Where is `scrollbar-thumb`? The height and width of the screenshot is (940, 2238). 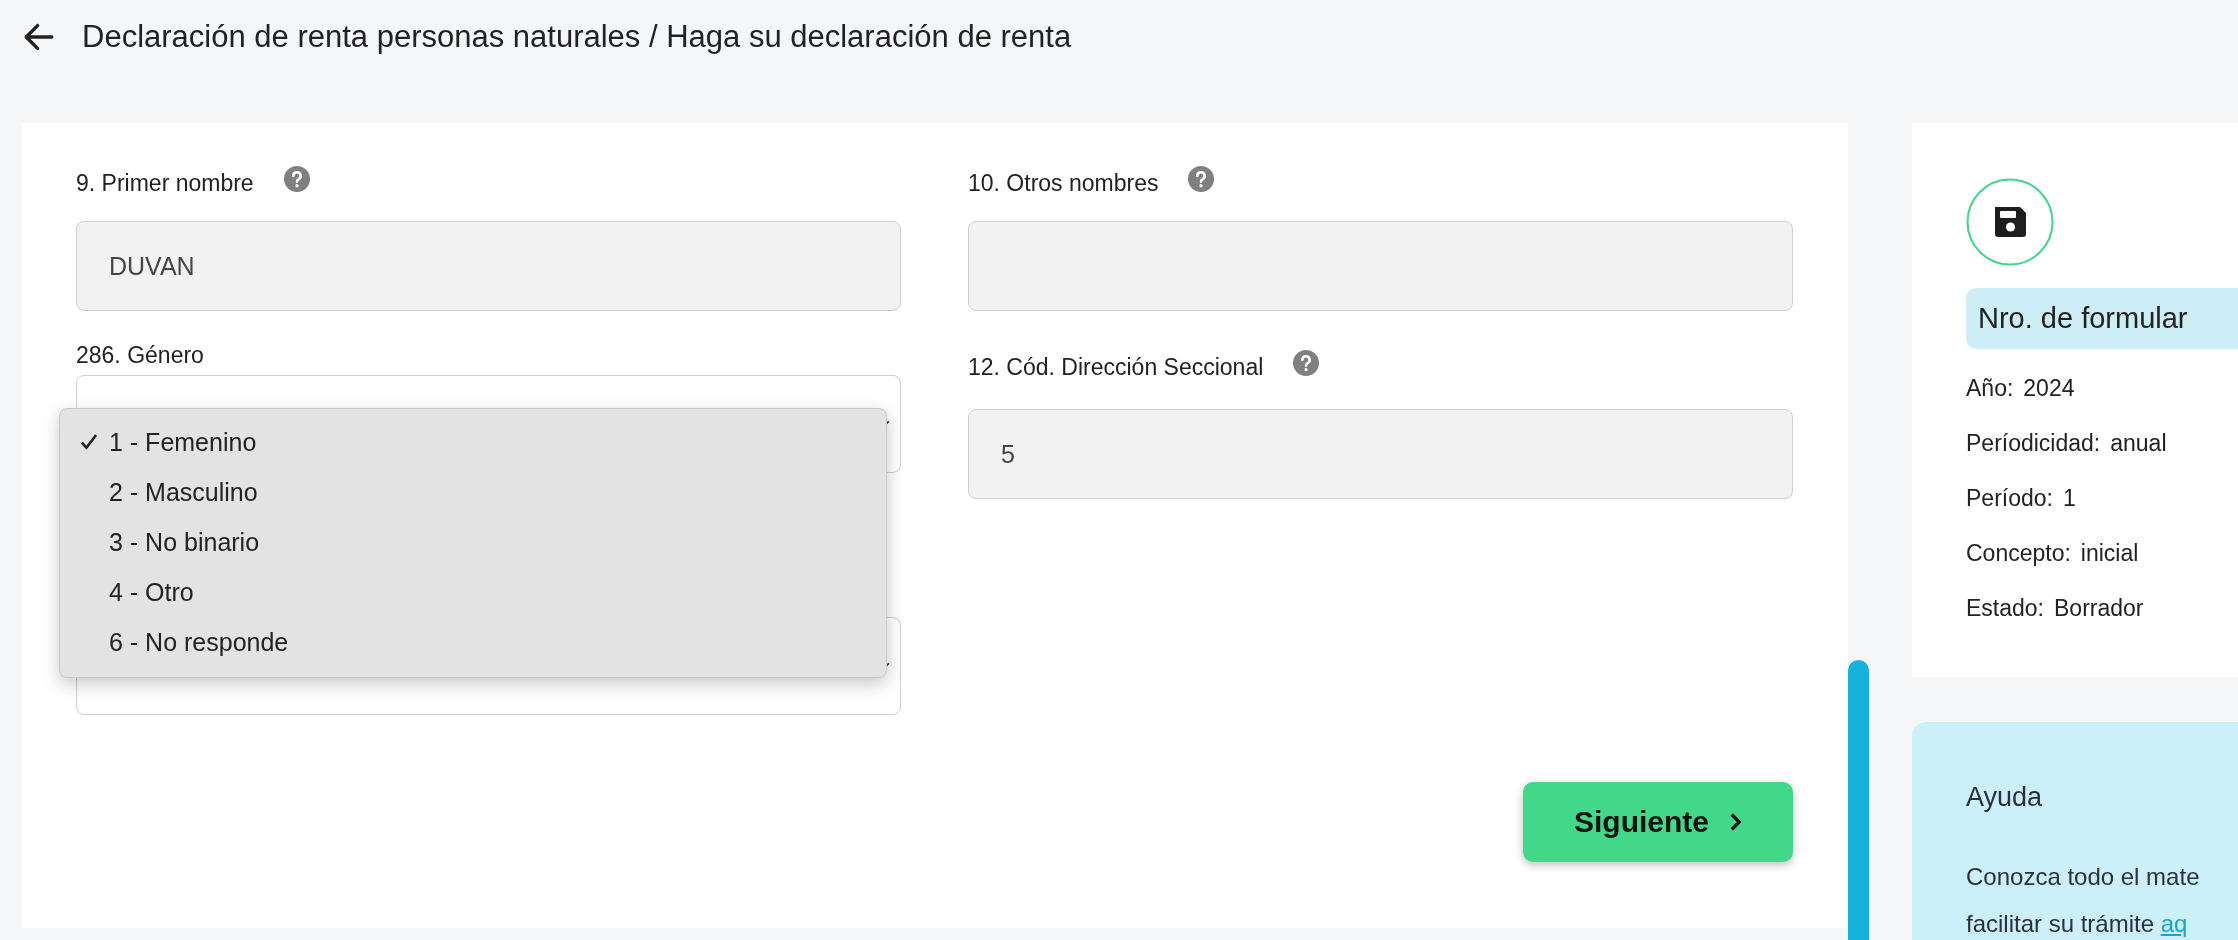
scrollbar-thumb is located at coordinates (1858, 800).